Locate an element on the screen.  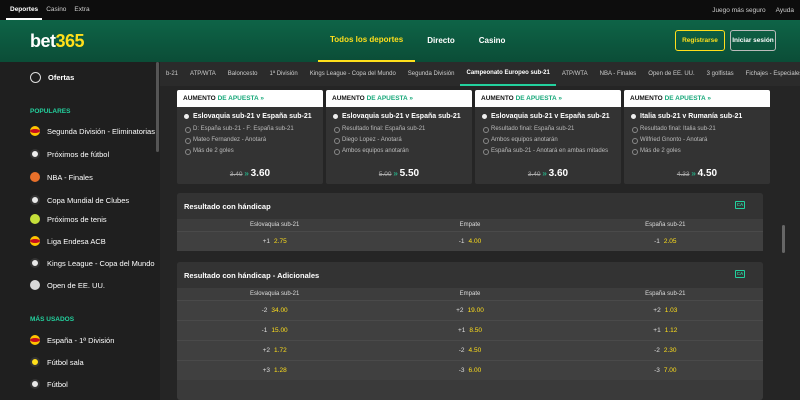
table-row: -2 34.00 +2 19.00 +2 1.03 is located at coordinates (470, 310).